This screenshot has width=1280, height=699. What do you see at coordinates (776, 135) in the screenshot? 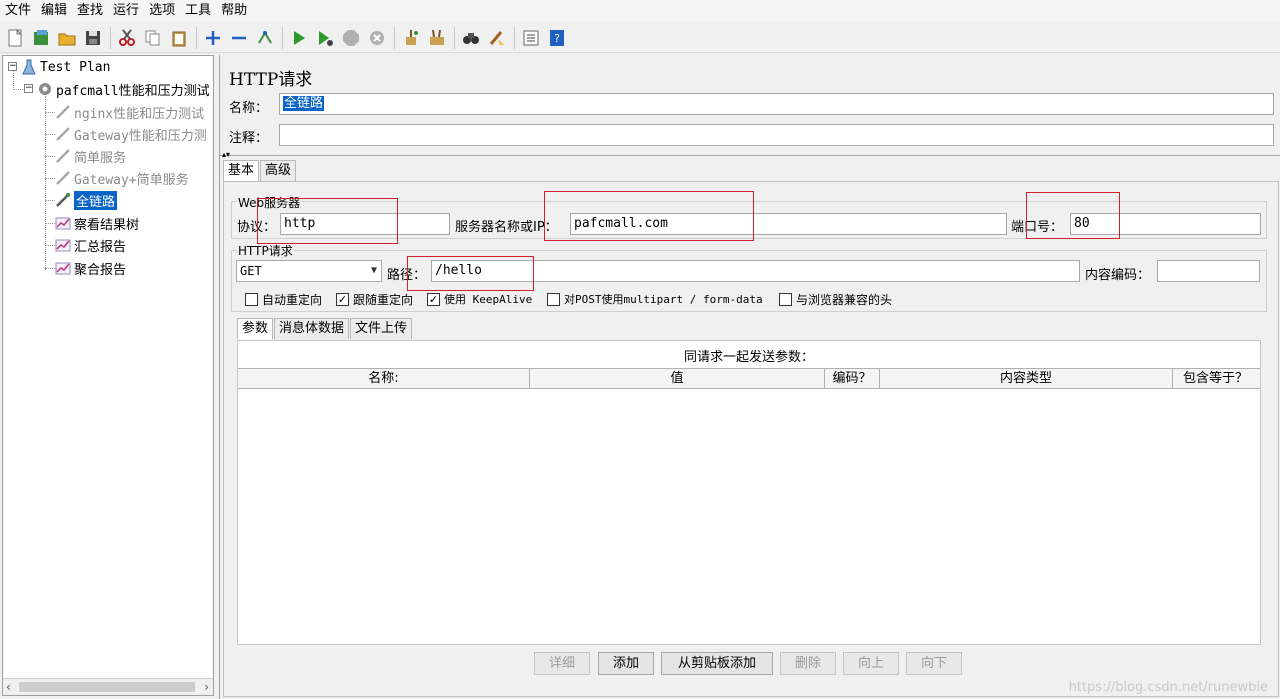
I see `comment-input` at bounding box center [776, 135].